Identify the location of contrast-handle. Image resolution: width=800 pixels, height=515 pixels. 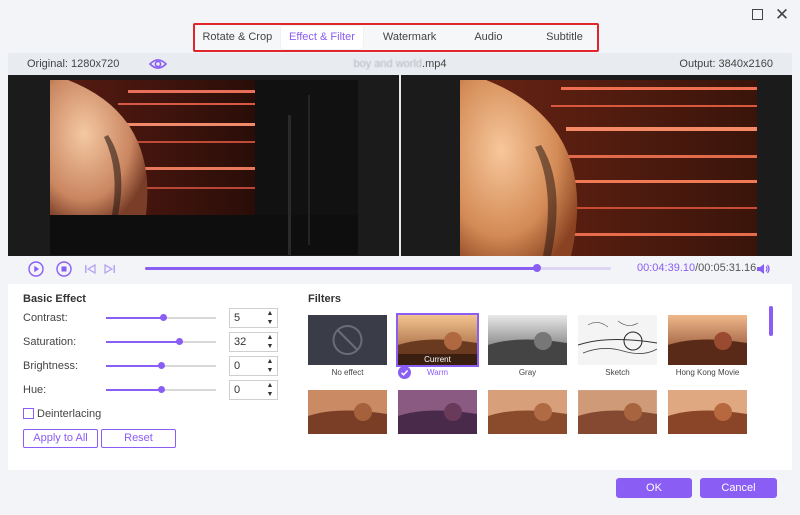
(164, 317).